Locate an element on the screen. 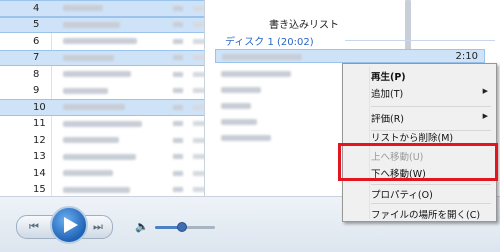 This screenshot has width=500, height=252. track-row: 4 is located at coordinates (105, 8).